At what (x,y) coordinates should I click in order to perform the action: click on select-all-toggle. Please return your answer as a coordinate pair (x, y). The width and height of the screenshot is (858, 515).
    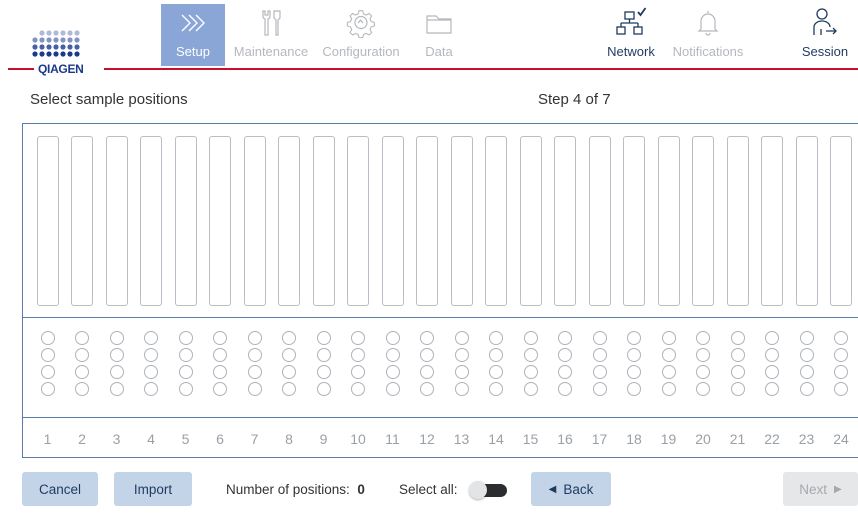
    Looking at the image, I should click on (489, 490).